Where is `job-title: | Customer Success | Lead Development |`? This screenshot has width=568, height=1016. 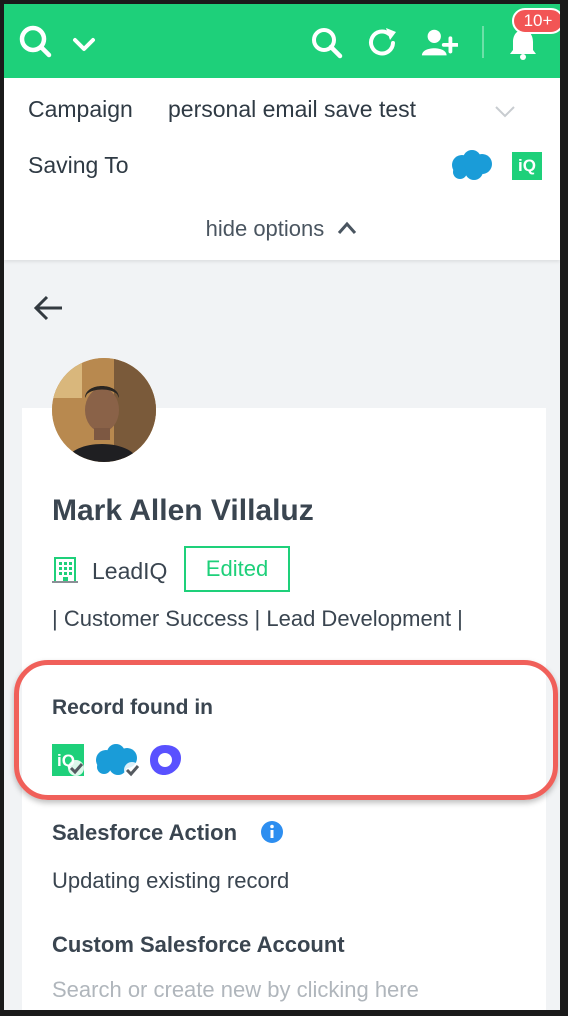 job-title: | Customer Success | Lead Development | is located at coordinates (257, 618).